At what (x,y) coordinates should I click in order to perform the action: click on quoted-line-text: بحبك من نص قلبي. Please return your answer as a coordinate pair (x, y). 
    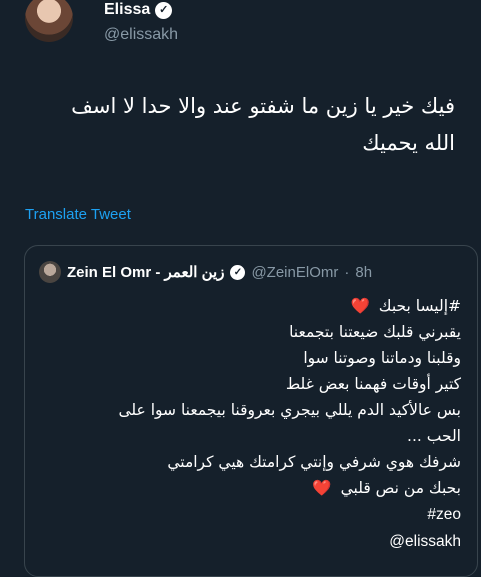
    Looking at the image, I should click on (400, 488).